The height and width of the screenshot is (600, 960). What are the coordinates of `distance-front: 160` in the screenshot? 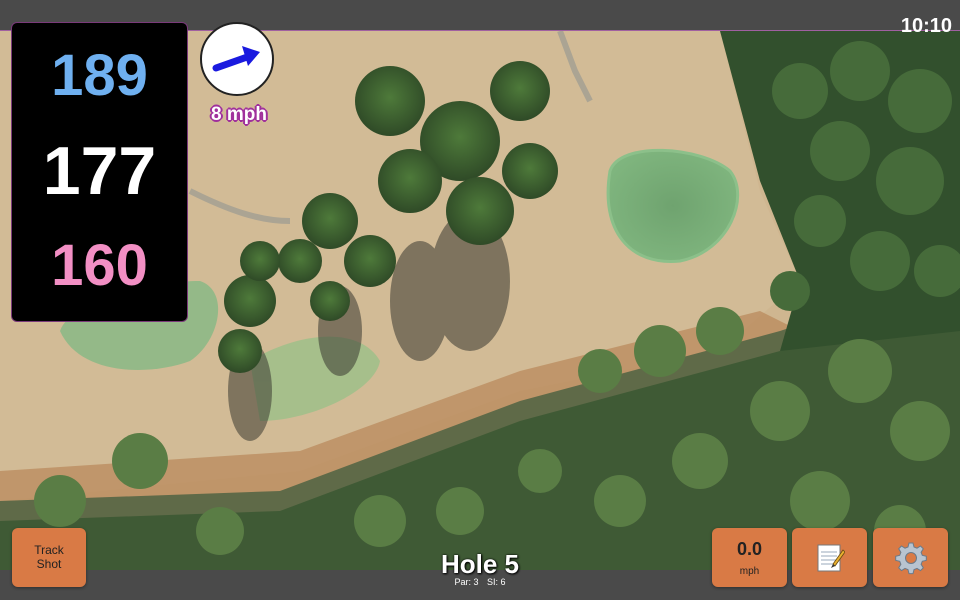 It's located at (99, 265).